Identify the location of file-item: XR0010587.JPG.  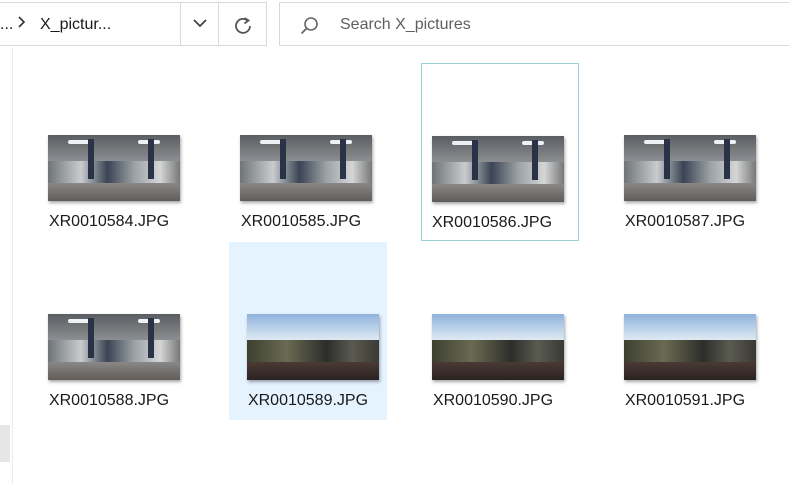
(685, 152).